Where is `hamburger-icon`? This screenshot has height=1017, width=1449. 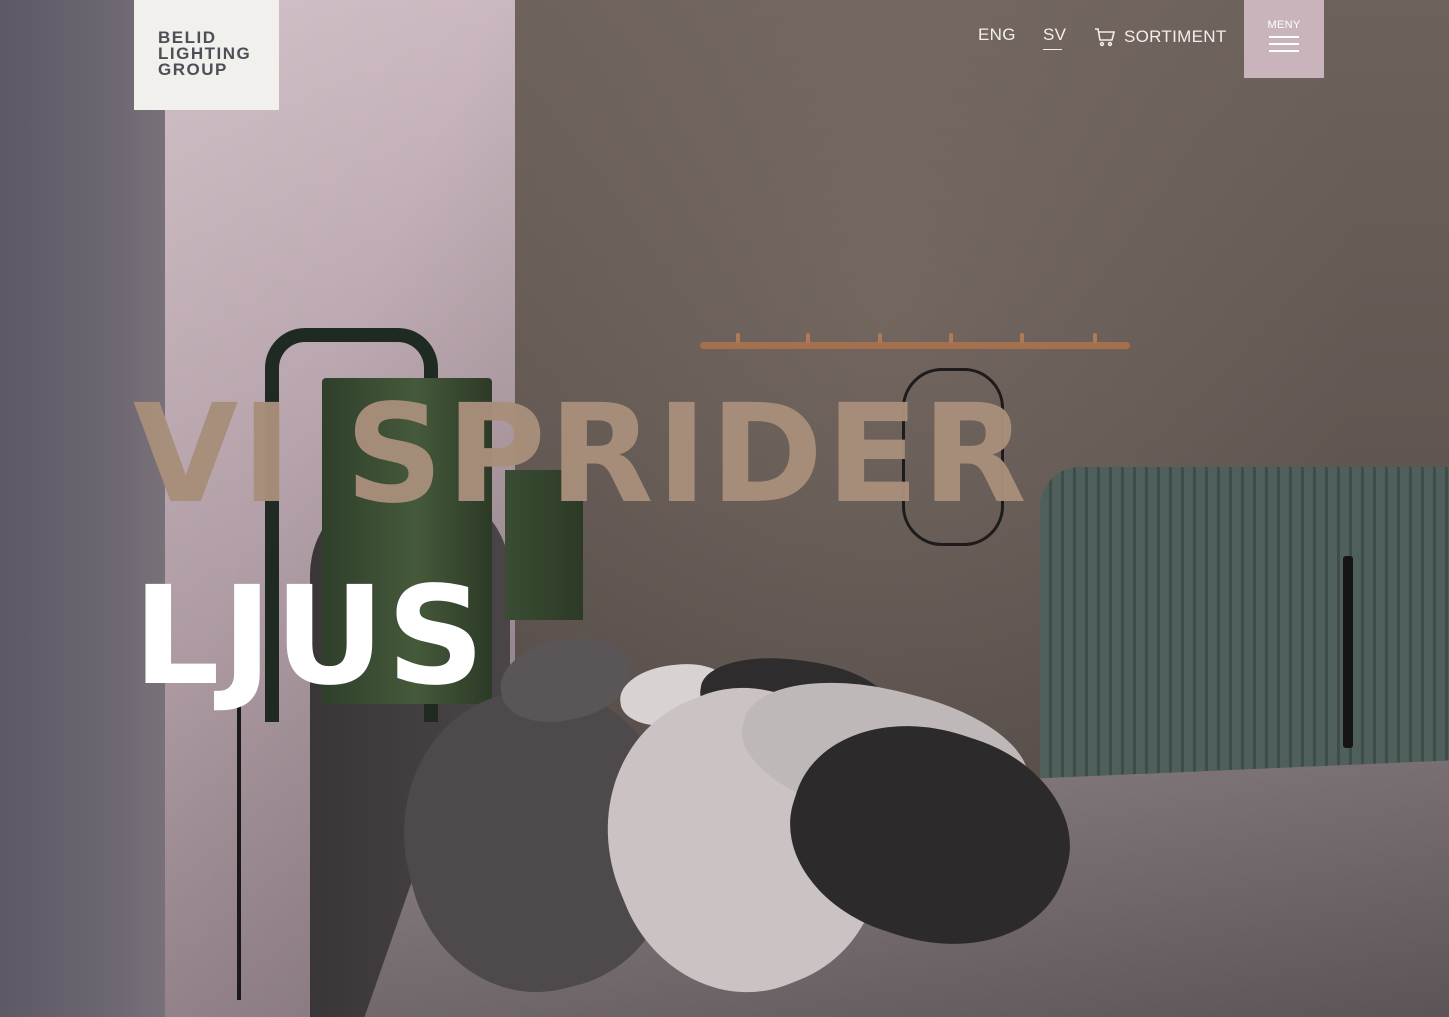
hamburger-icon is located at coordinates (1284, 44).